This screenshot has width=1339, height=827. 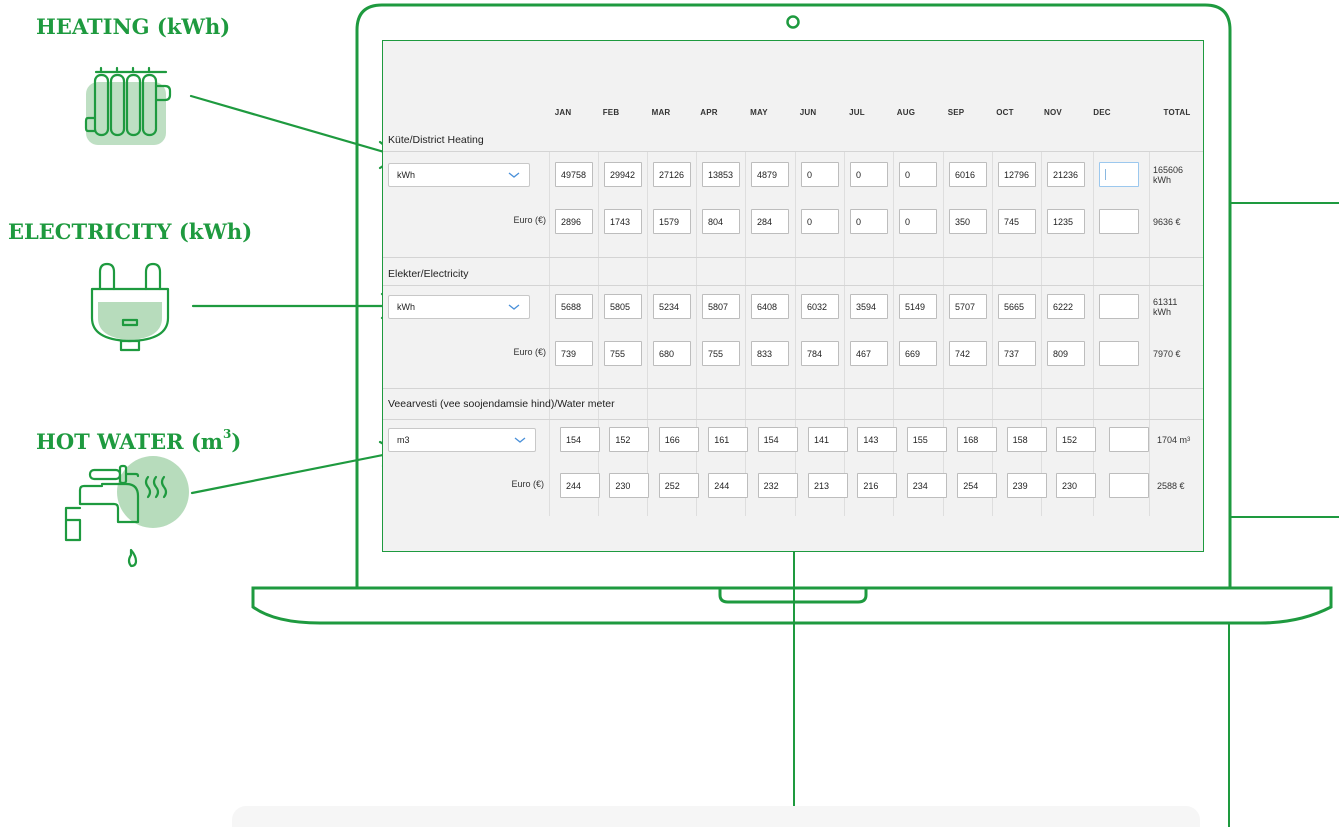 I want to click on euro-input-feb: 755, so click(x=623, y=353).